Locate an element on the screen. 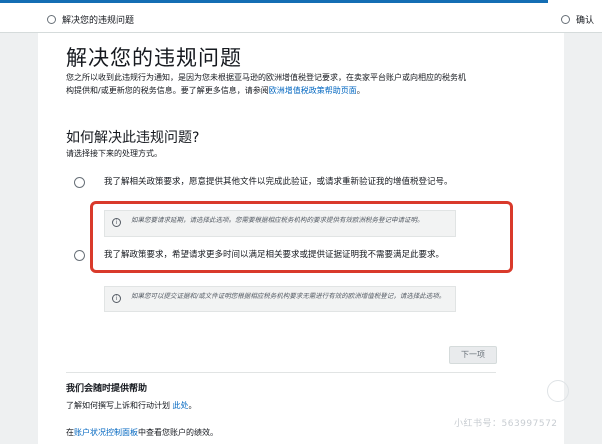 Image resolution: width=602 pixels, height=444 pixels. help-text: 在 is located at coordinates (70, 432).